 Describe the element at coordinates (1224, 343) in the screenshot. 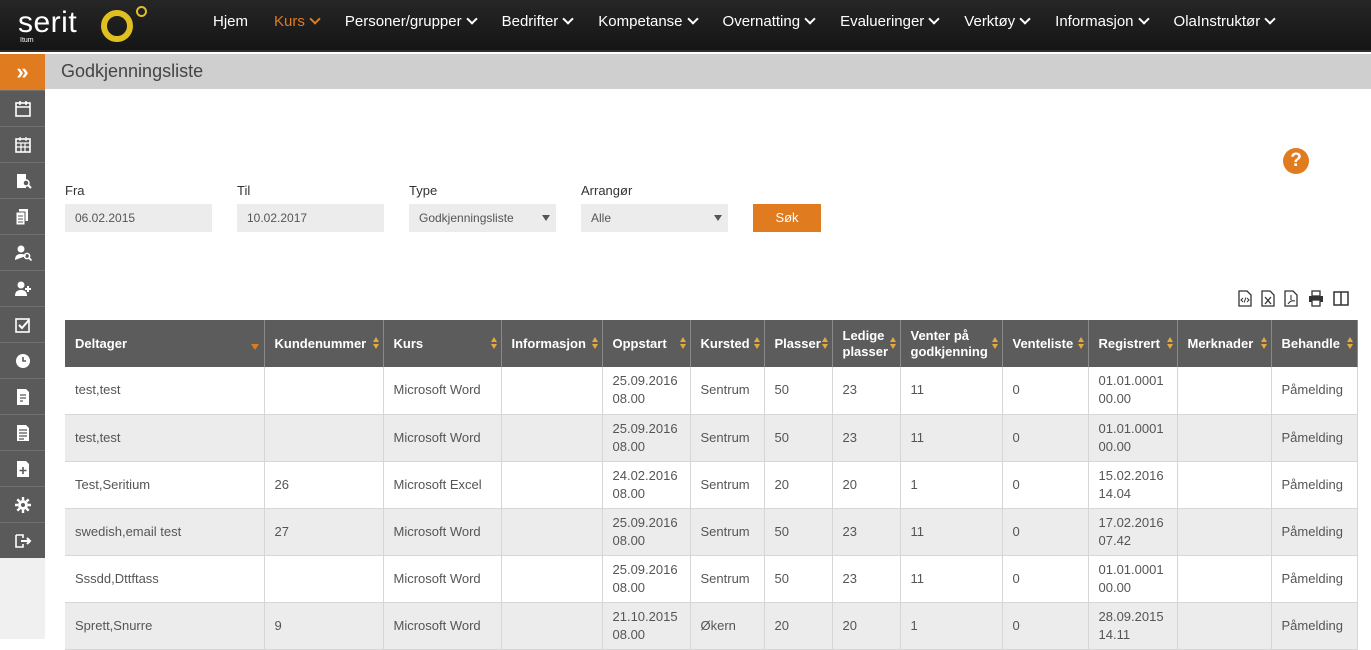

I see `column-header-merknader: Merknader` at that location.